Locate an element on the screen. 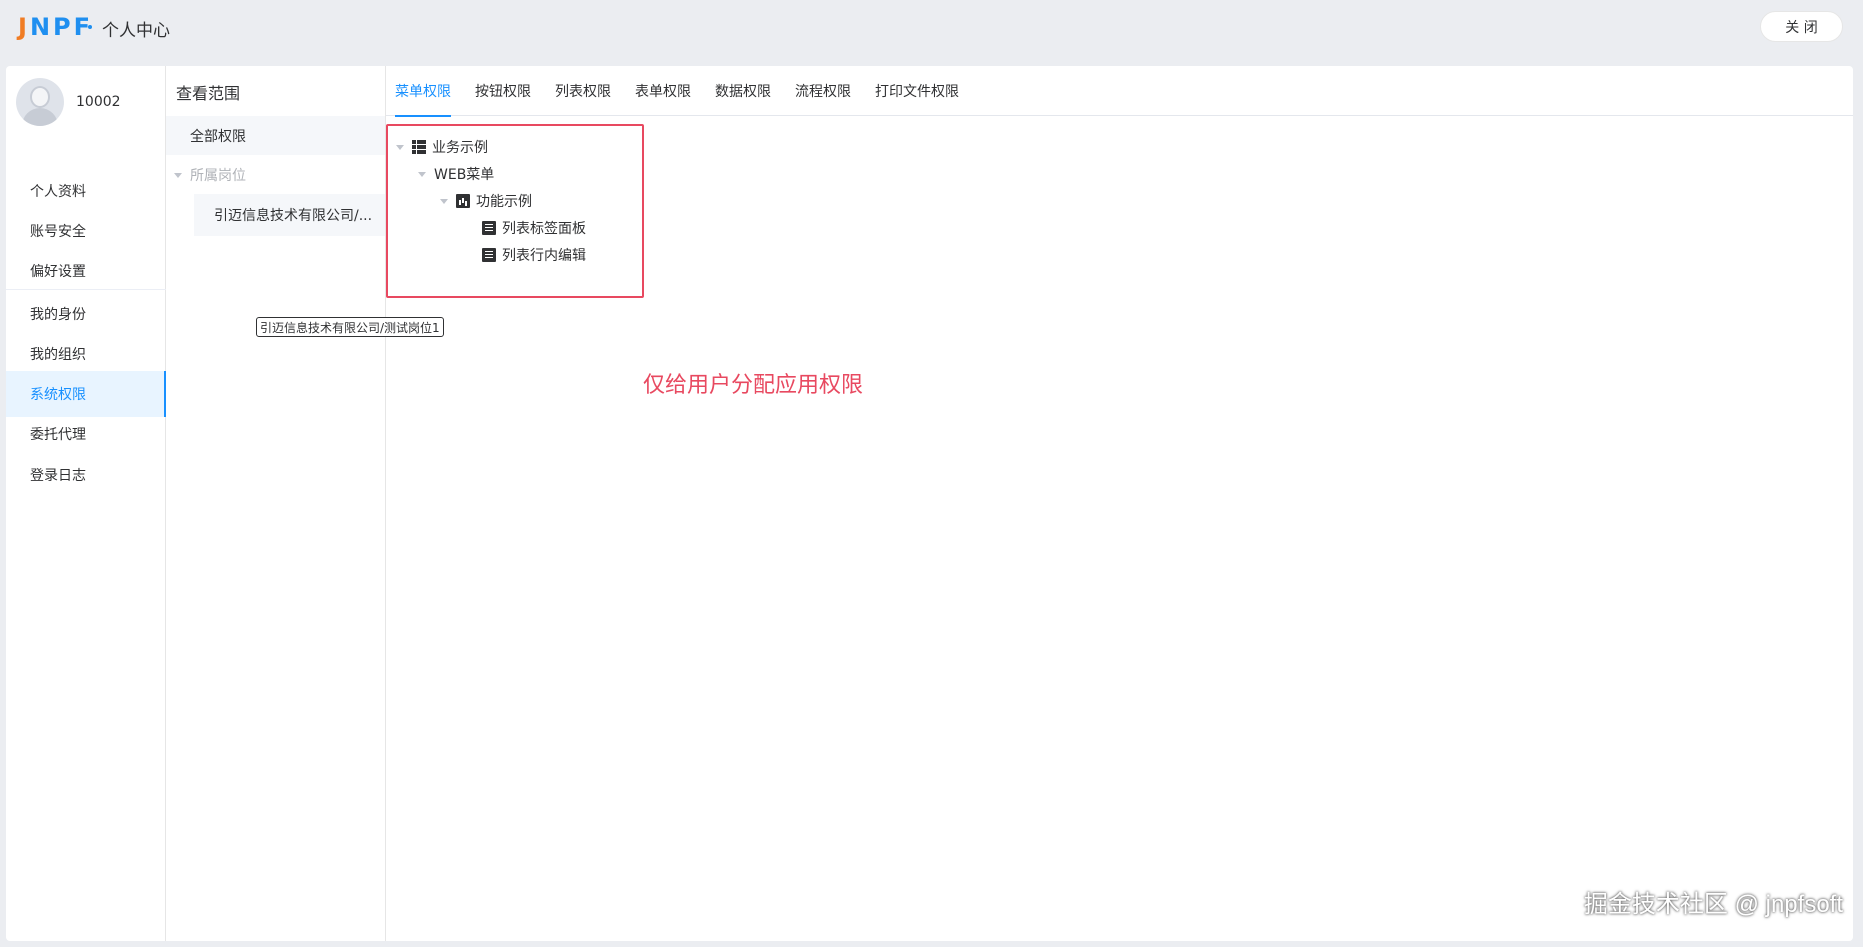  jnpf-logo: J N P F is located at coordinates (56, 27).